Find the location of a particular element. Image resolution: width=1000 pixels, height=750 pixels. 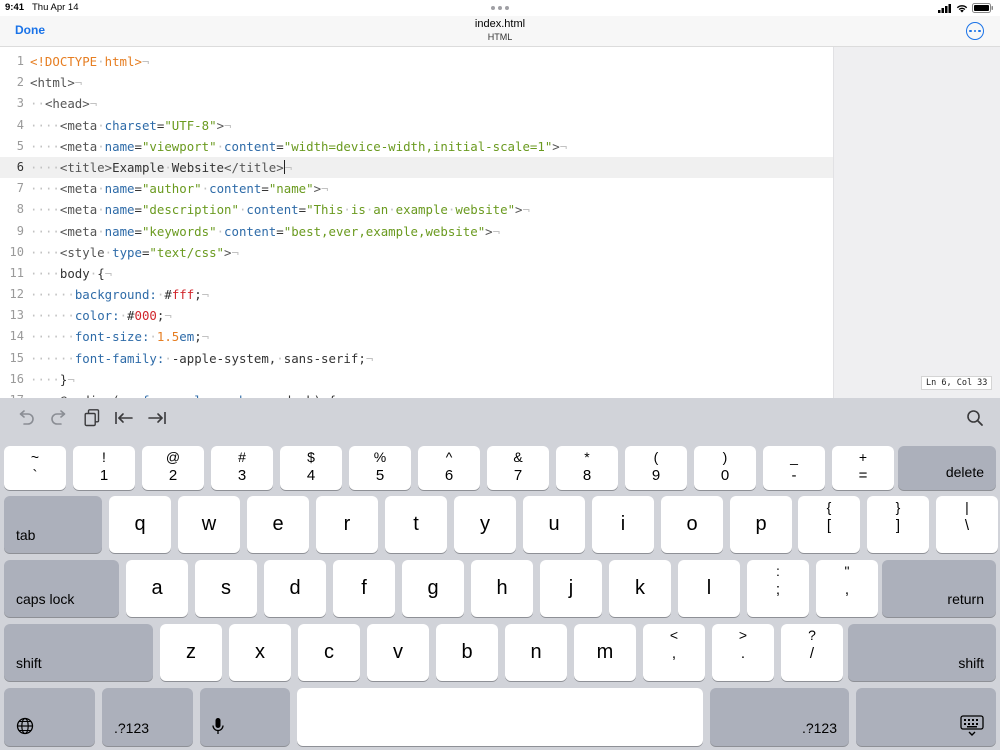

code-line: 14 ······font-size:·1.5em;¬ is located at coordinates (416, 336).